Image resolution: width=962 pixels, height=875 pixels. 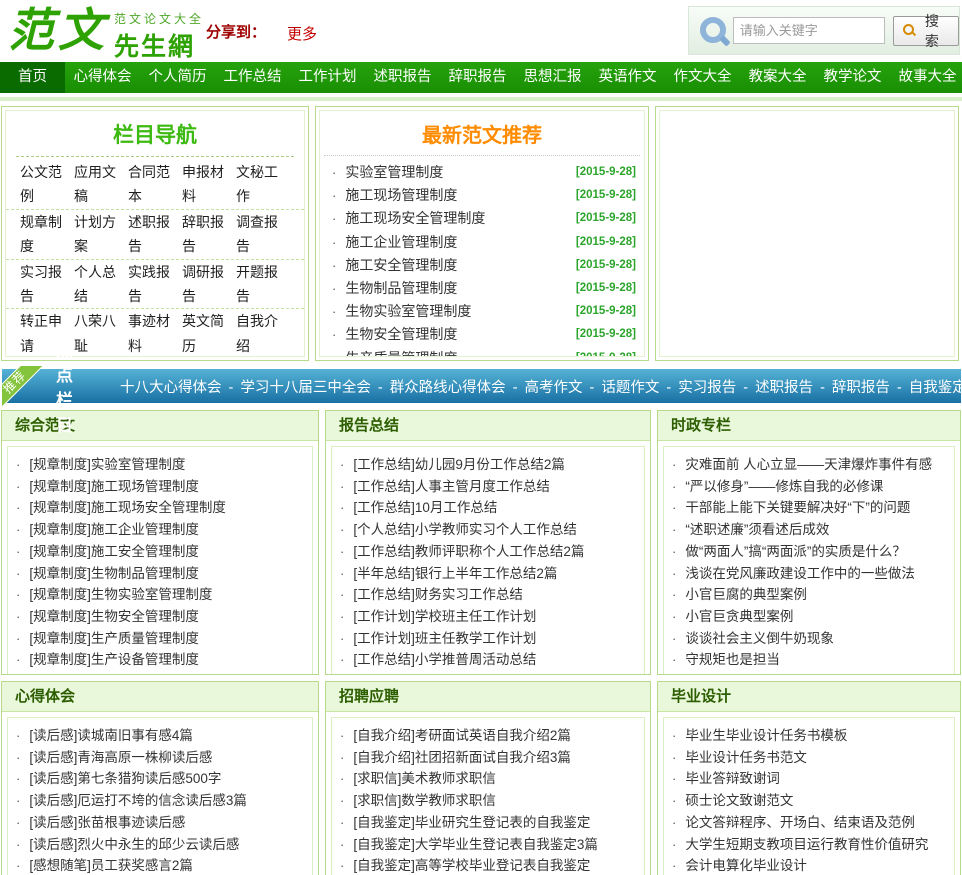 I want to click on article-link: [规章制度]实验室管理制度, so click(x=107, y=465).